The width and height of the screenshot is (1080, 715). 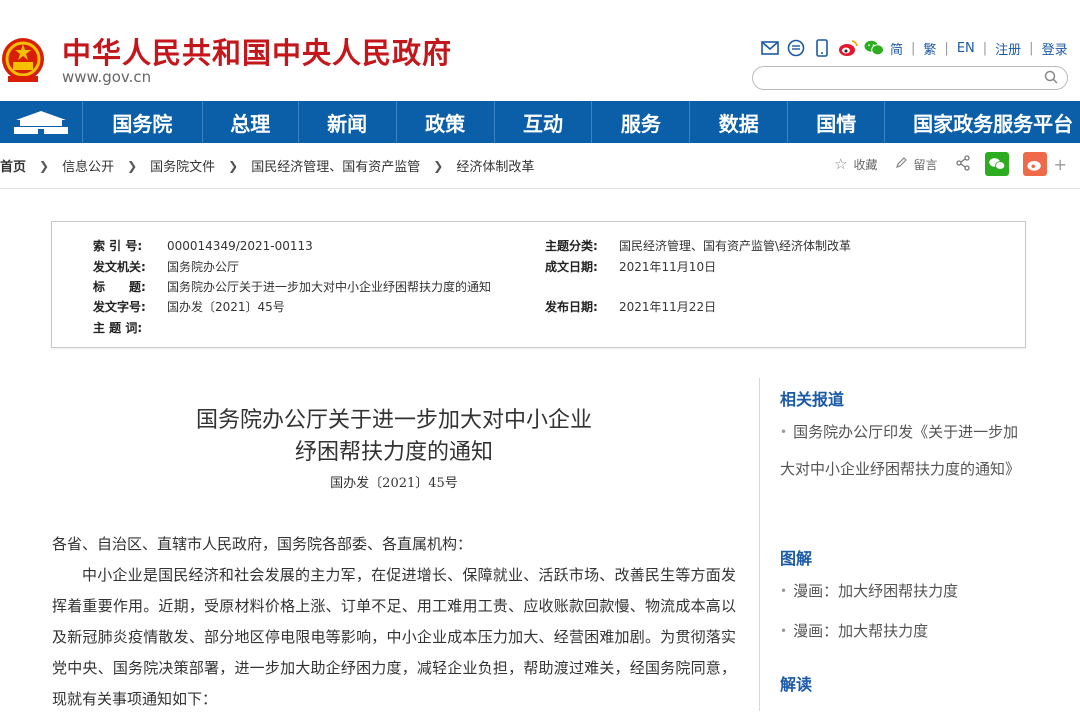 What do you see at coordinates (240, 246) in the screenshot?
I see `index-value: 000014349/2021-00113` at bounding box center [240, 246].